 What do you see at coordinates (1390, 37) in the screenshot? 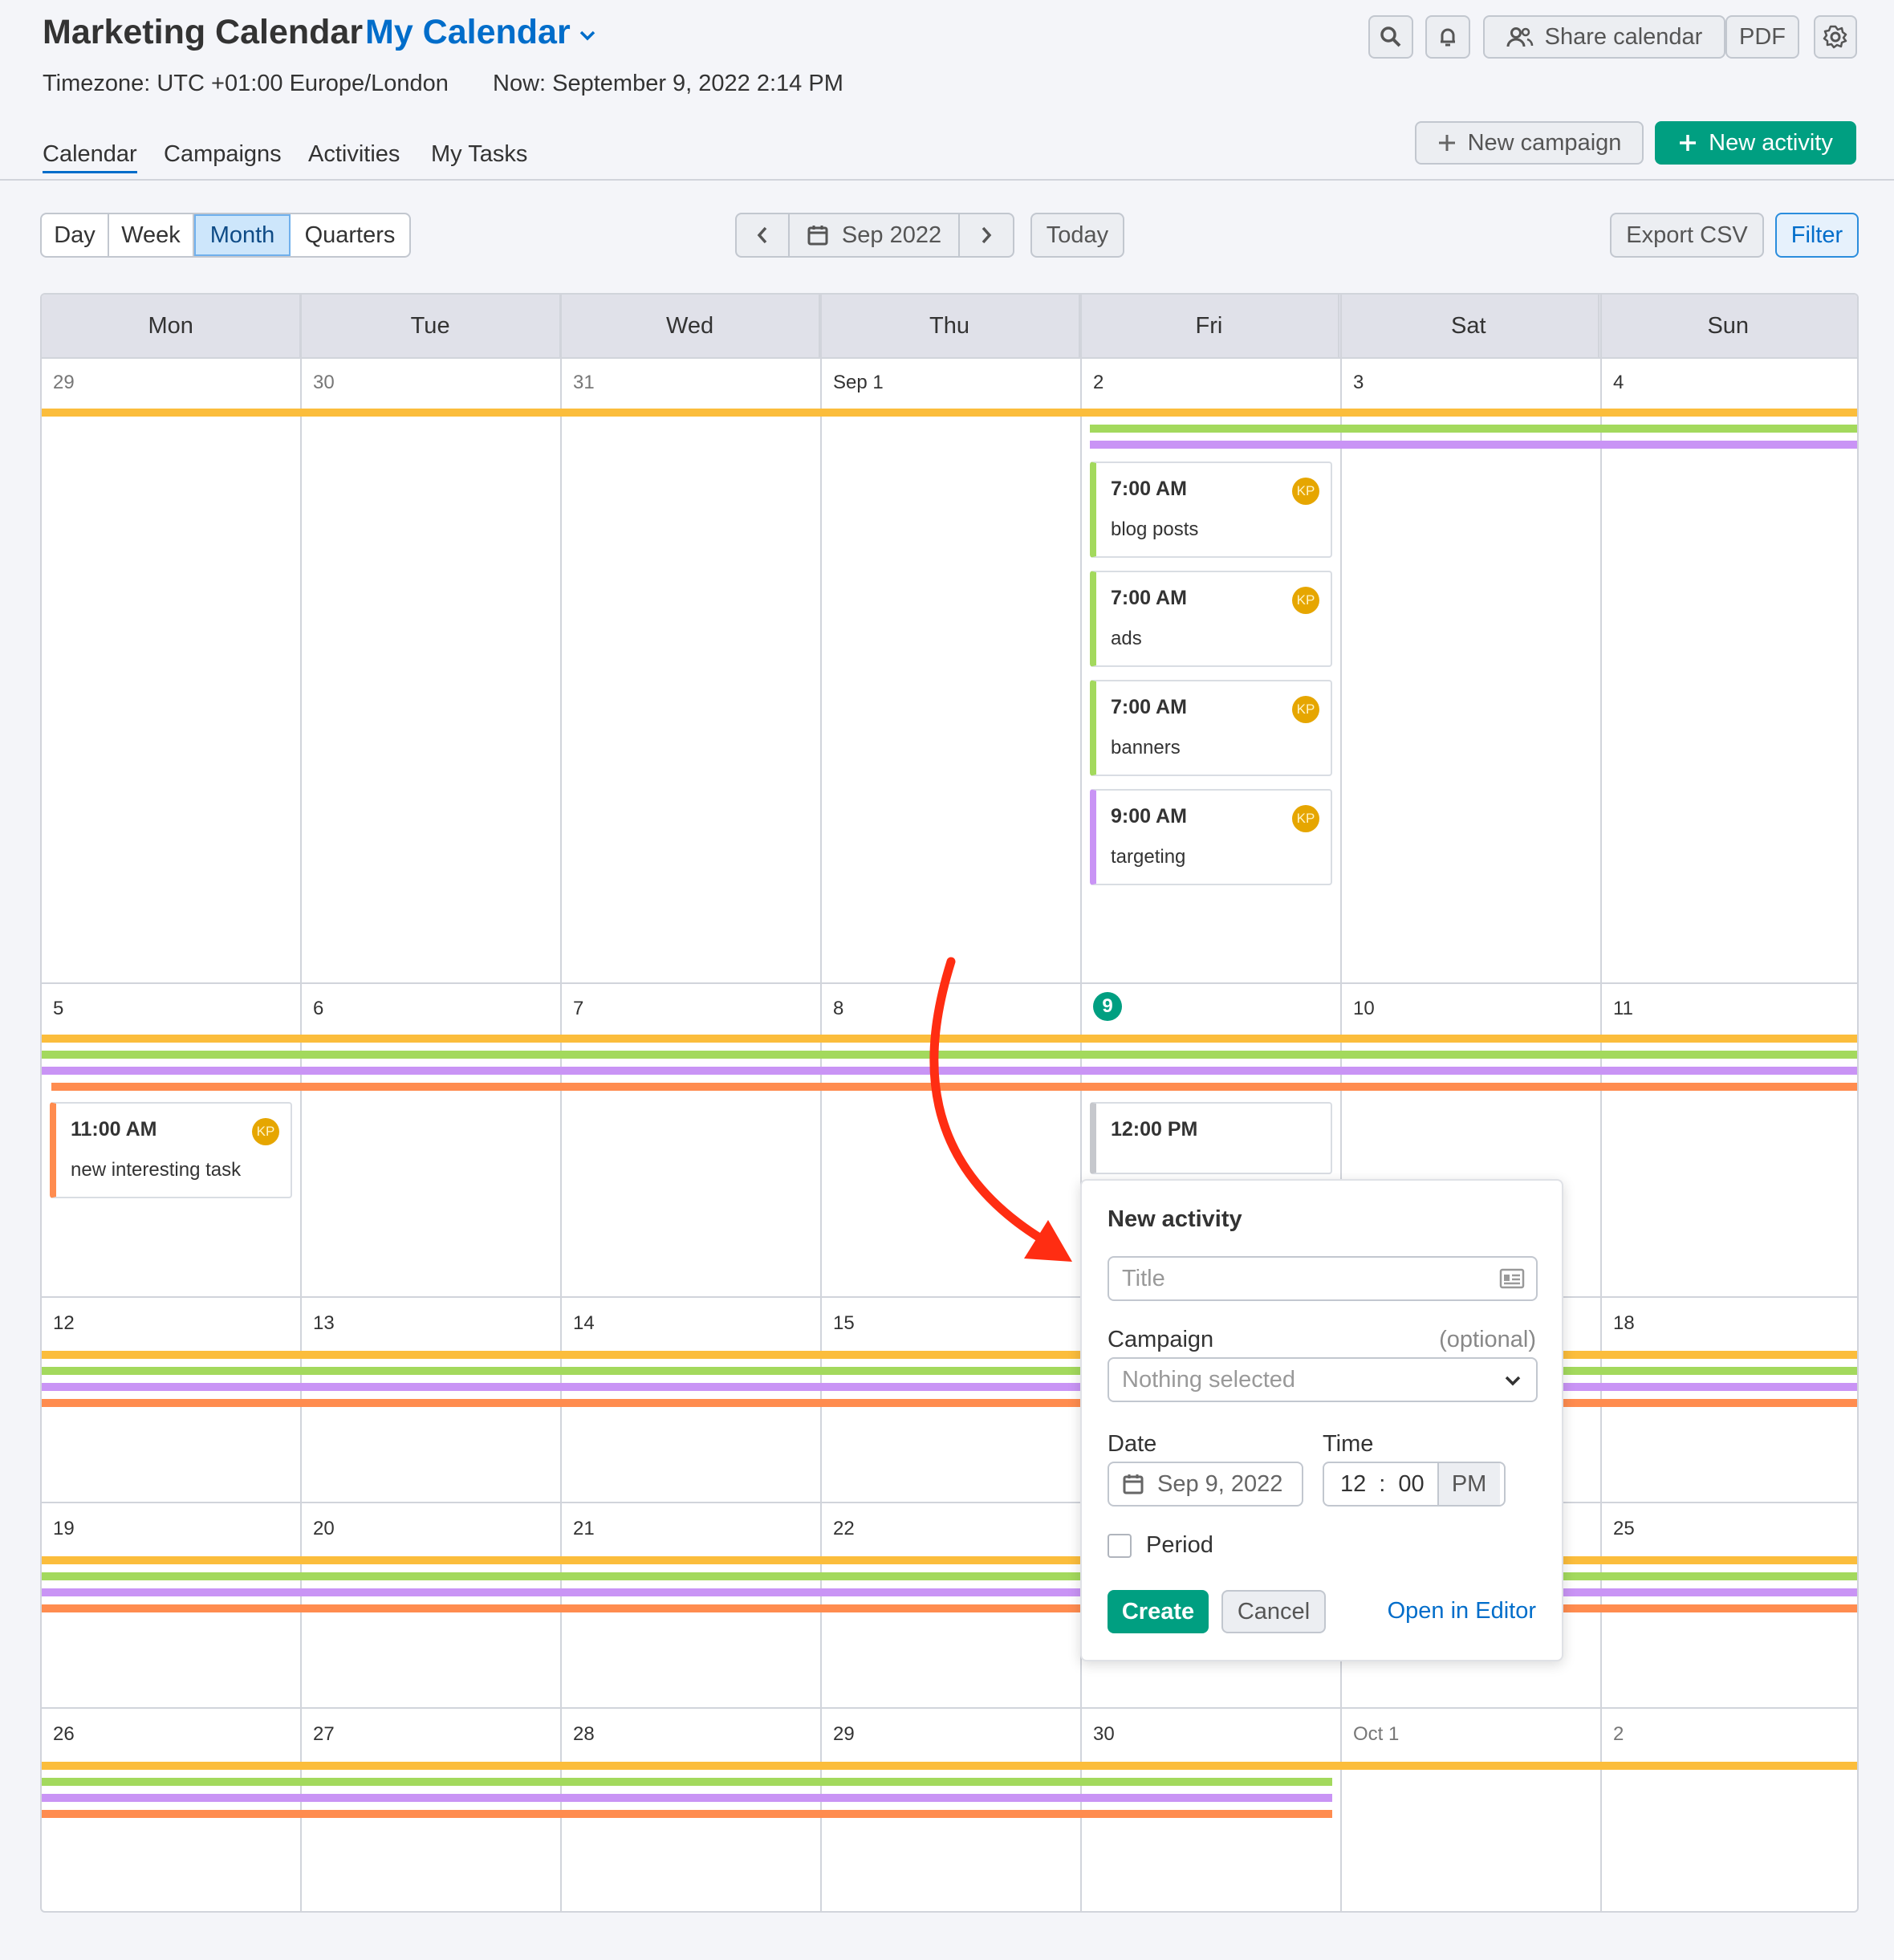
I see `search-button` at bounding box center [1390, 37].